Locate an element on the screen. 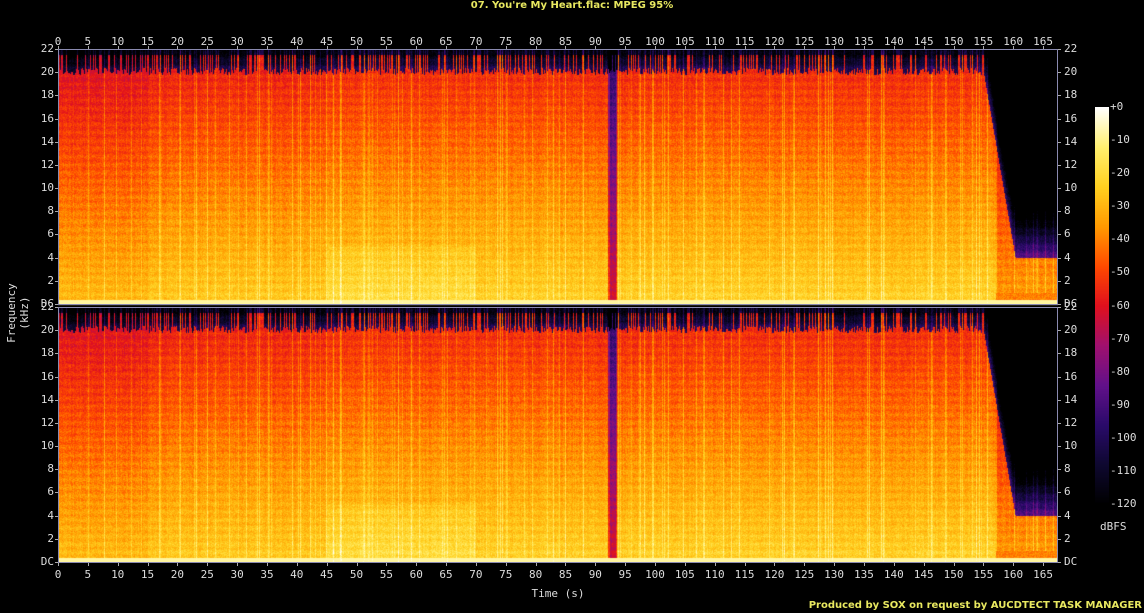 This screenshot has width=1144, height=613. colorbar-tick-label: -70 is located at coordinates (1120, 338).